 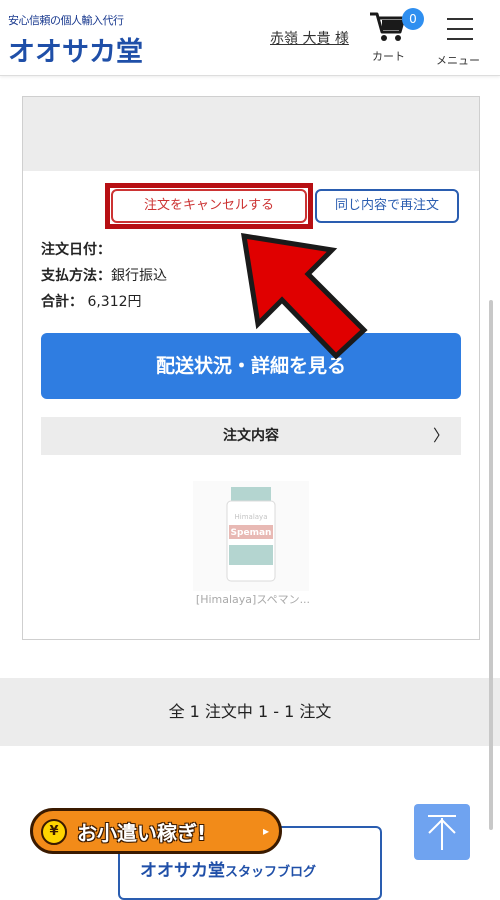 What do you see at coordinates (66, 20) in the screenshot?
I see `site-tagline: 安心信頼の個人輸入代行` at bounding box center [66, 20].